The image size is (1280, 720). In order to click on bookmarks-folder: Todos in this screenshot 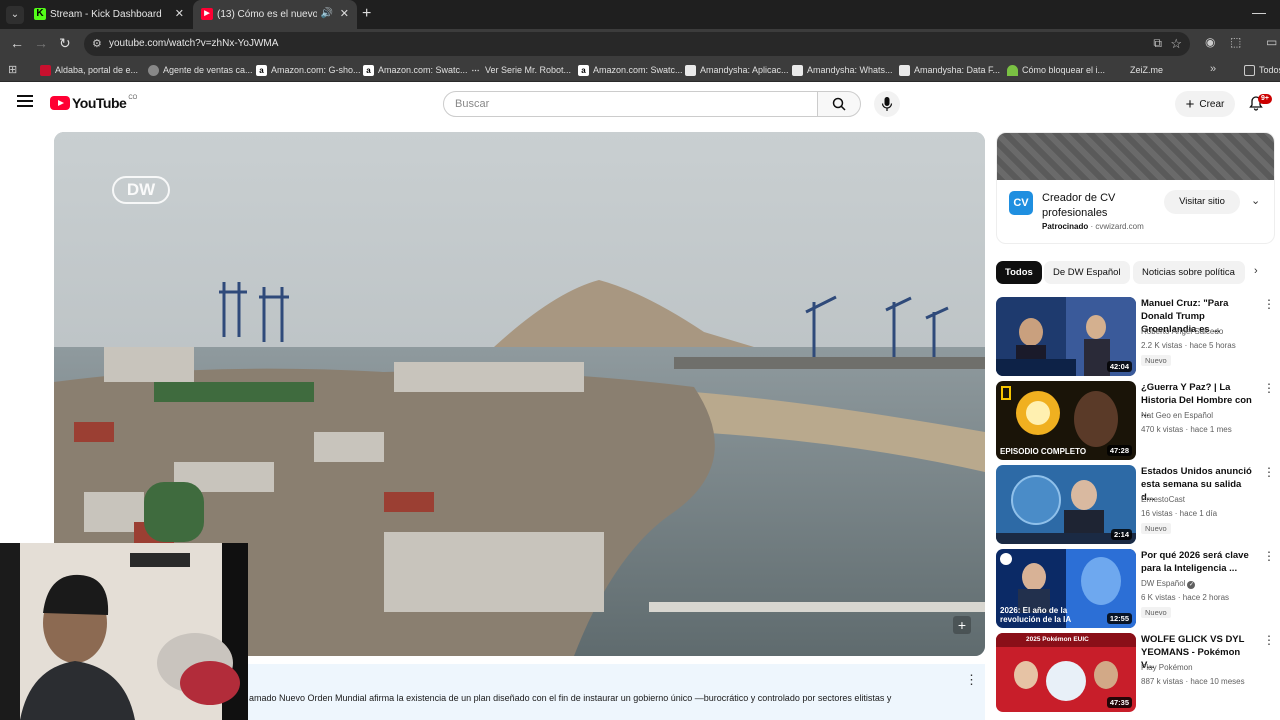, I will do `click(1262, 70)`.